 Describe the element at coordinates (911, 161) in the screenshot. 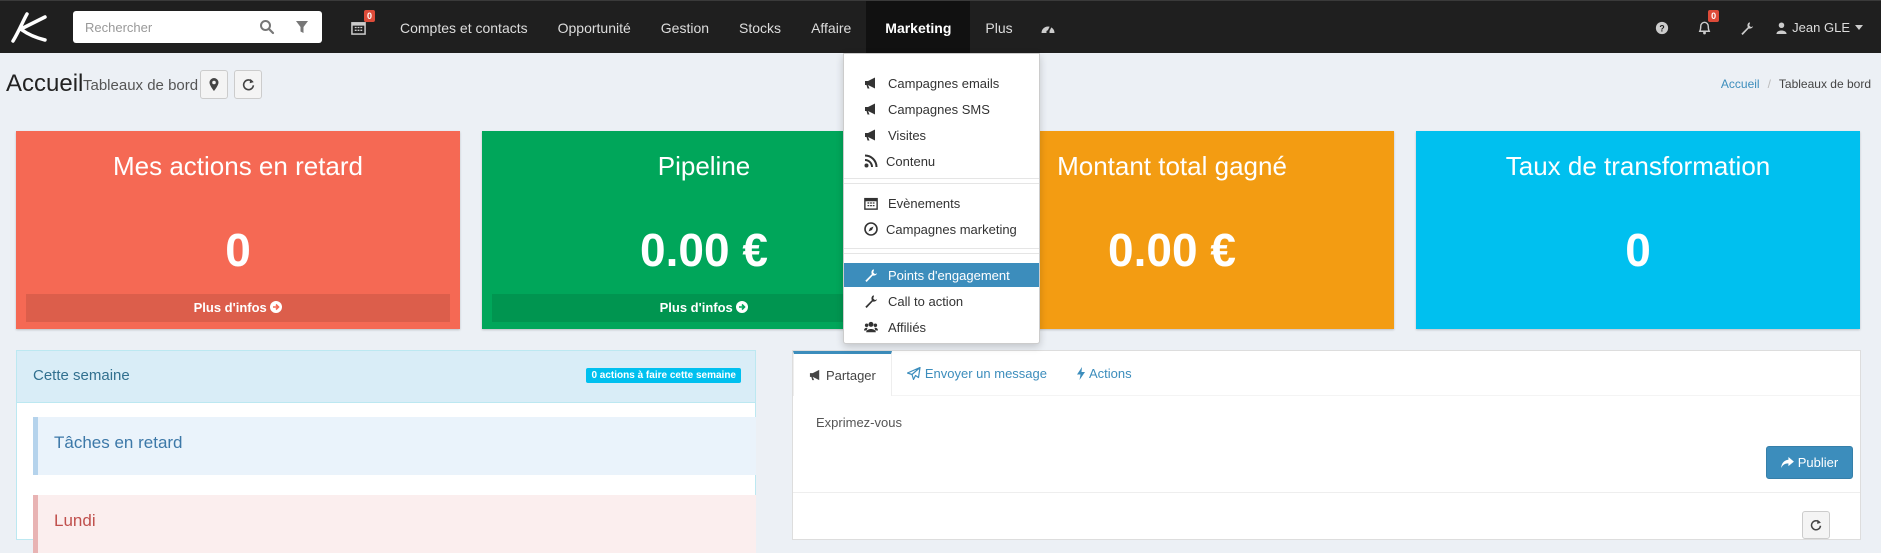

I see `menu-item-label: Contenu` at that location.